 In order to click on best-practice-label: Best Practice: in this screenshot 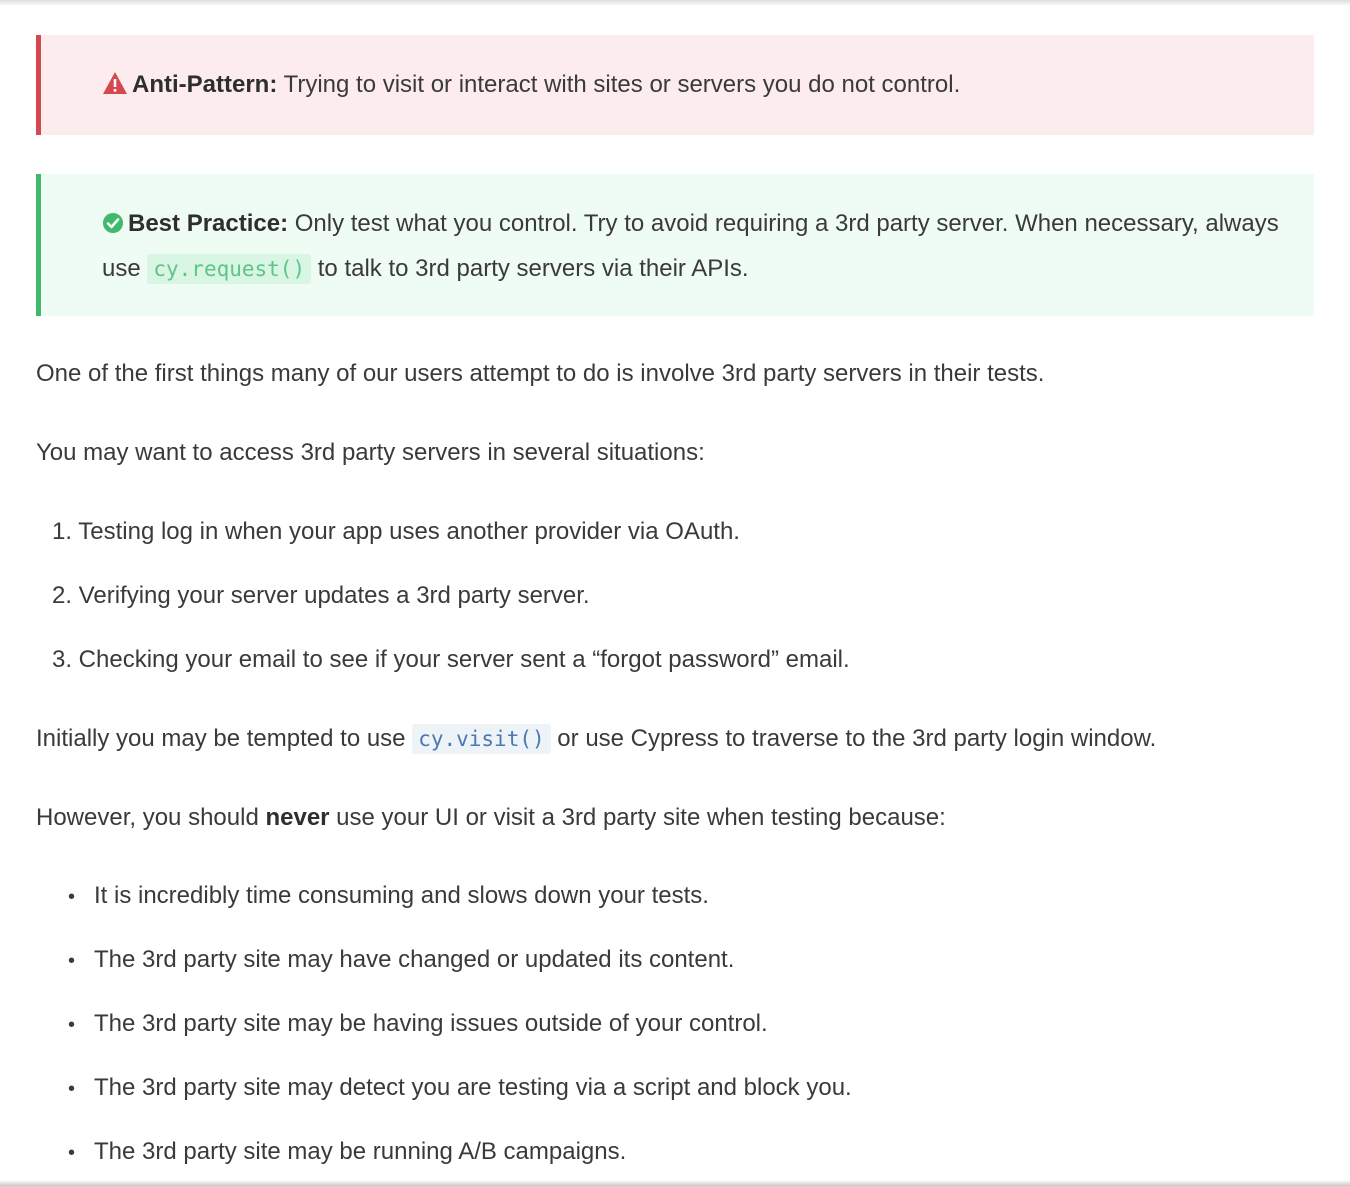, I will do `click(208, 223)`.